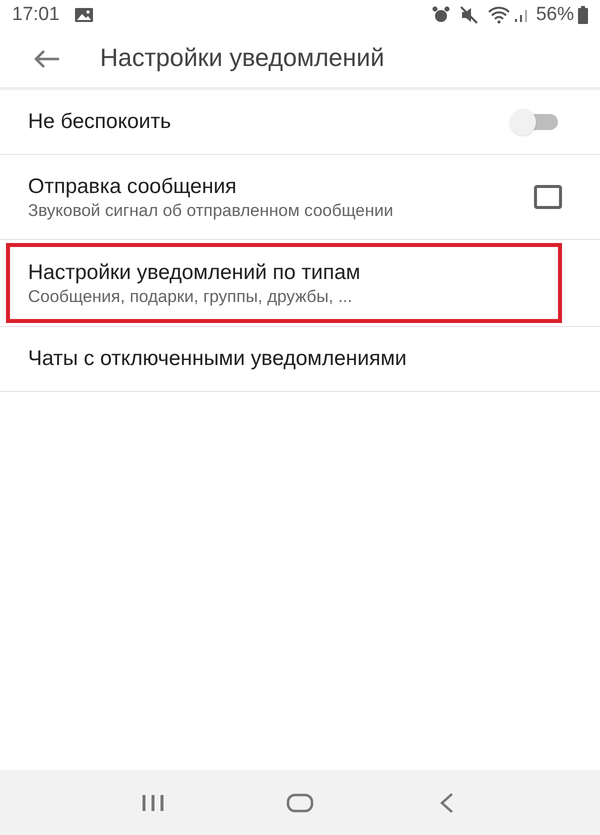 The height and width of the screenshot is (835, 600). Describe the element at coordinates (499, 15) in the screenshot. I see `wifi-icon` at that location.